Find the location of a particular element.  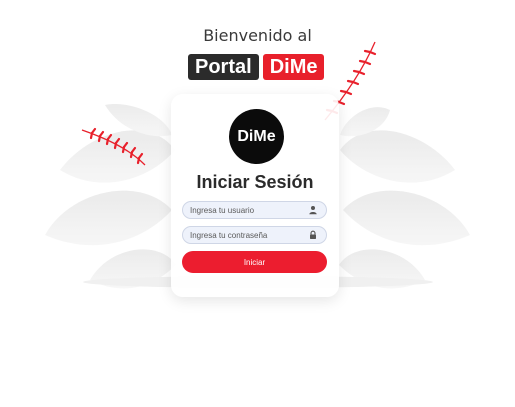

leaf-right-shape is located at coordinates (404, 198).